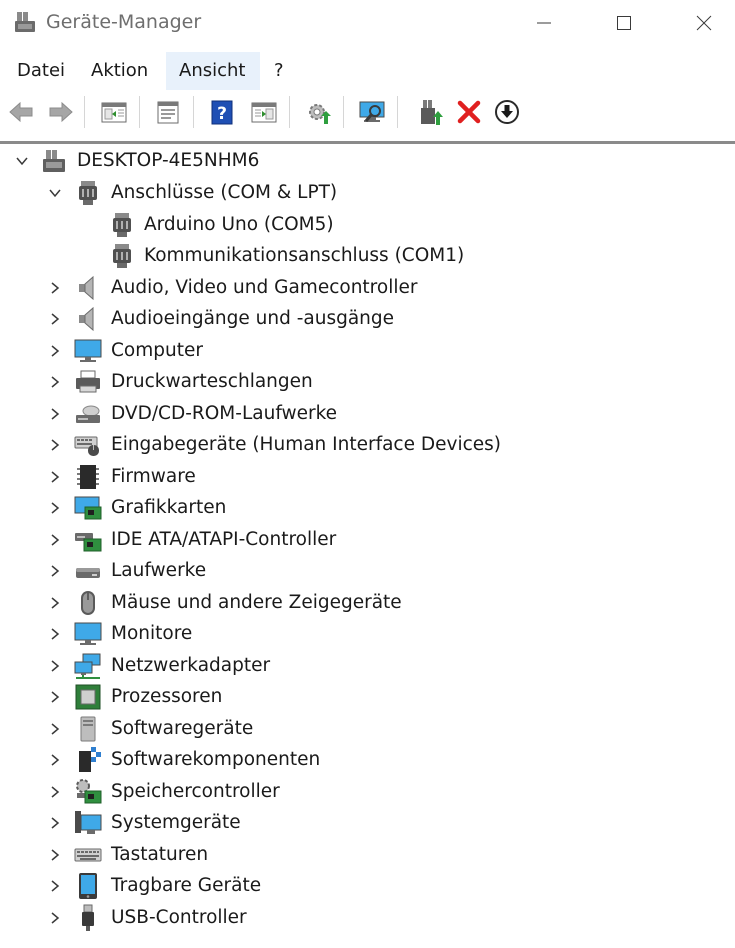  I want to click on properties-button, so click(168, 112).